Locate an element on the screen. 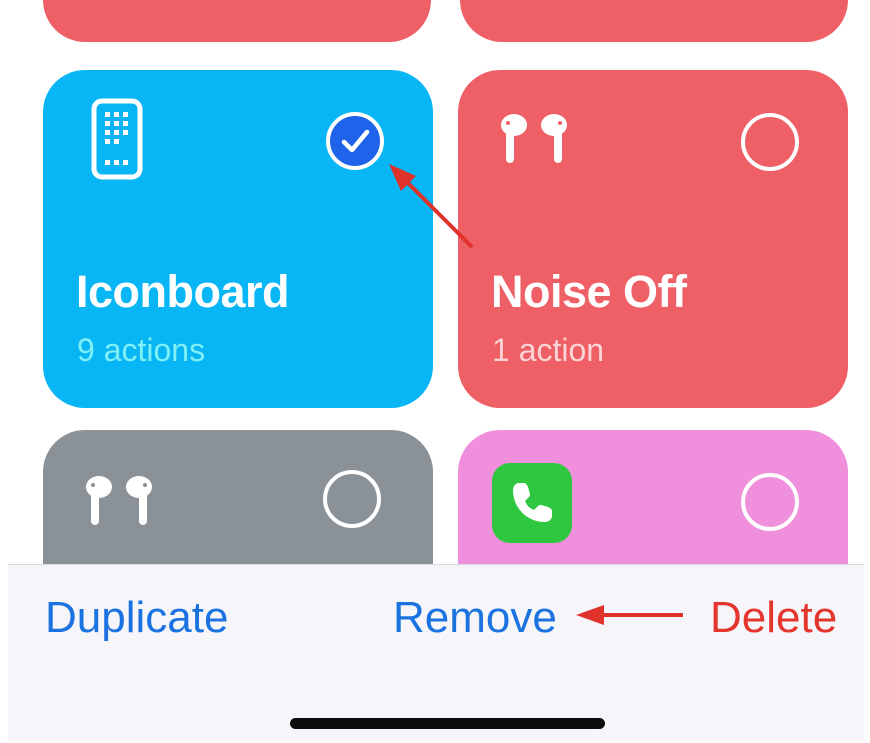 The height and width of the screenshot is (743, 870). duplicate-button: Duplicate is located at coordinates (136, 618).